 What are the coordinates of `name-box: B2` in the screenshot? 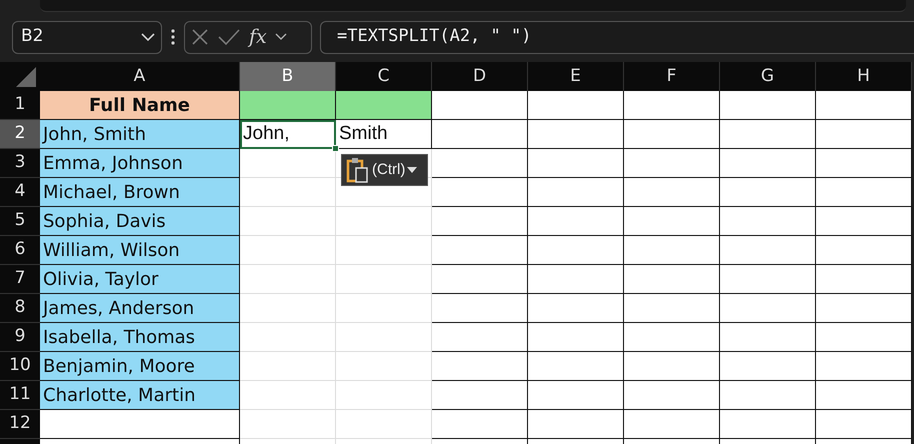 It's located at (87, 37).